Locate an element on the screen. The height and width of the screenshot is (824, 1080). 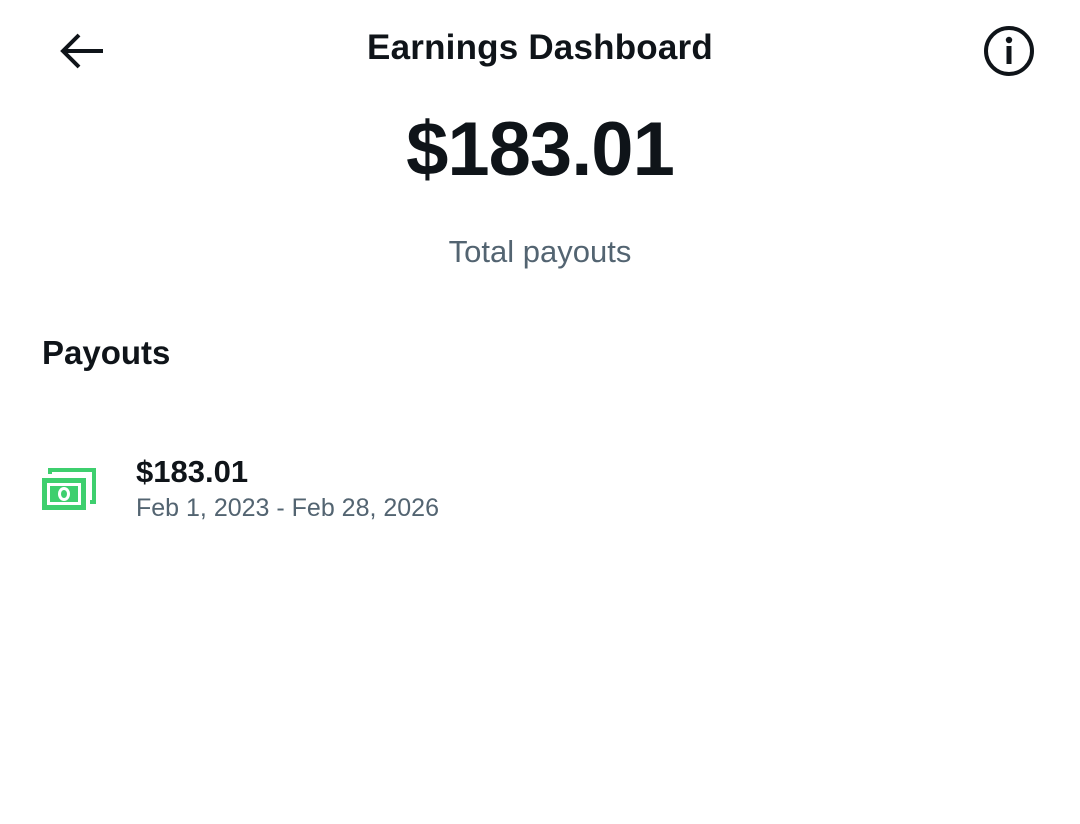
payout-amount: $183.01 is located at coordinates (192, 471).